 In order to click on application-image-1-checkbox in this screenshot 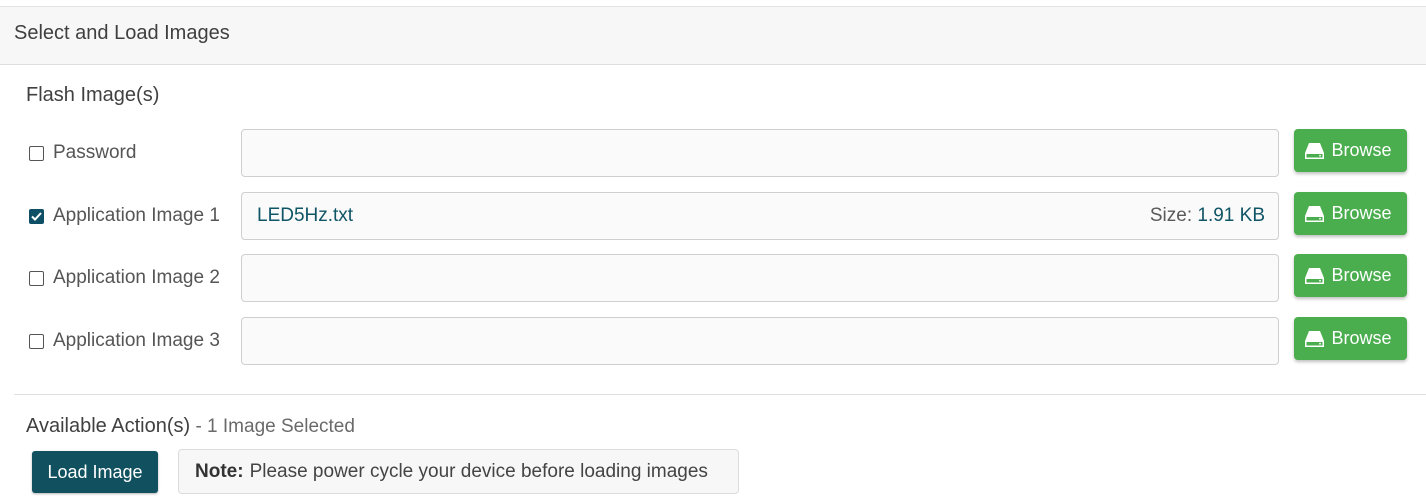, I will do `click(36, 216)`.